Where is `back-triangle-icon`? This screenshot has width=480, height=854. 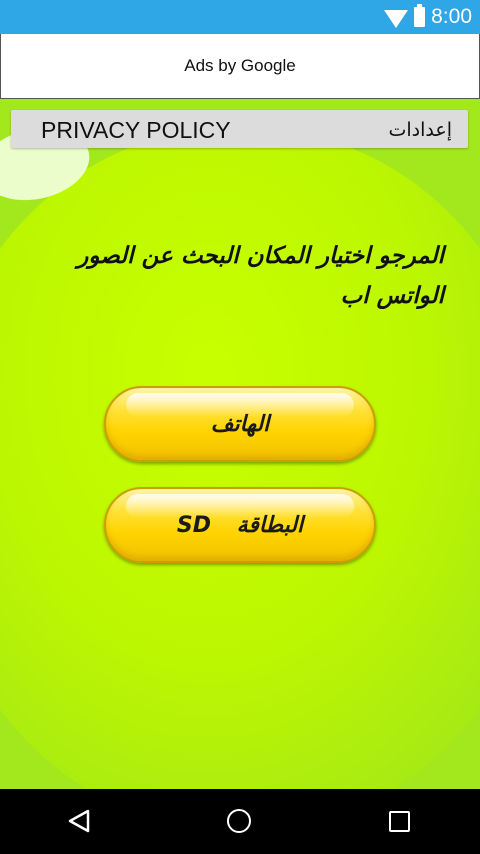 back-triangle-icon is located at coordinates (79, 821).